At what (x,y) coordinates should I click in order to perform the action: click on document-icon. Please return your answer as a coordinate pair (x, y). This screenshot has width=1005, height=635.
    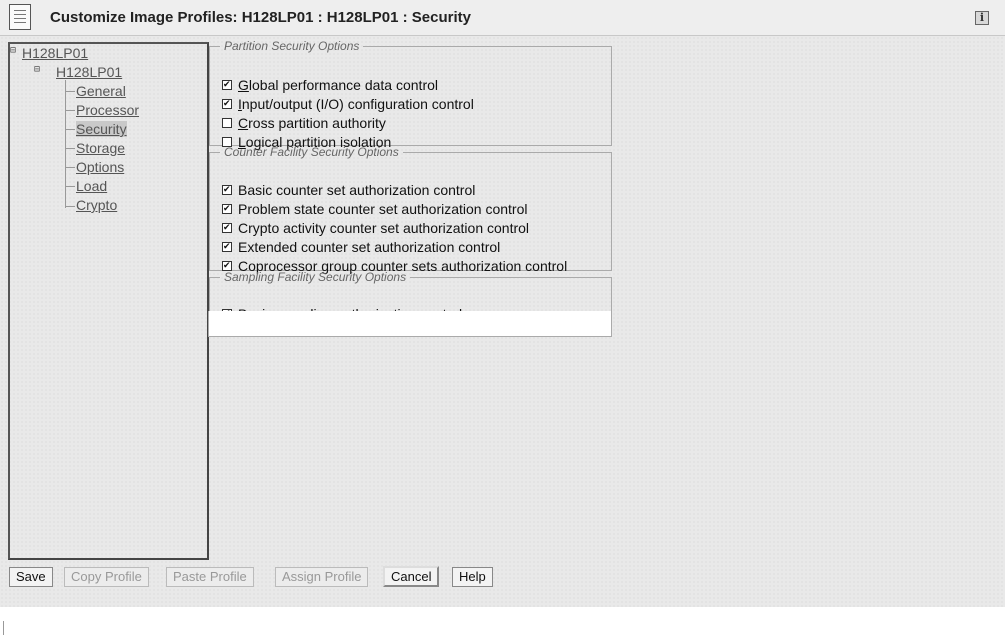
    Looking at the image, I should click on (20, 17).